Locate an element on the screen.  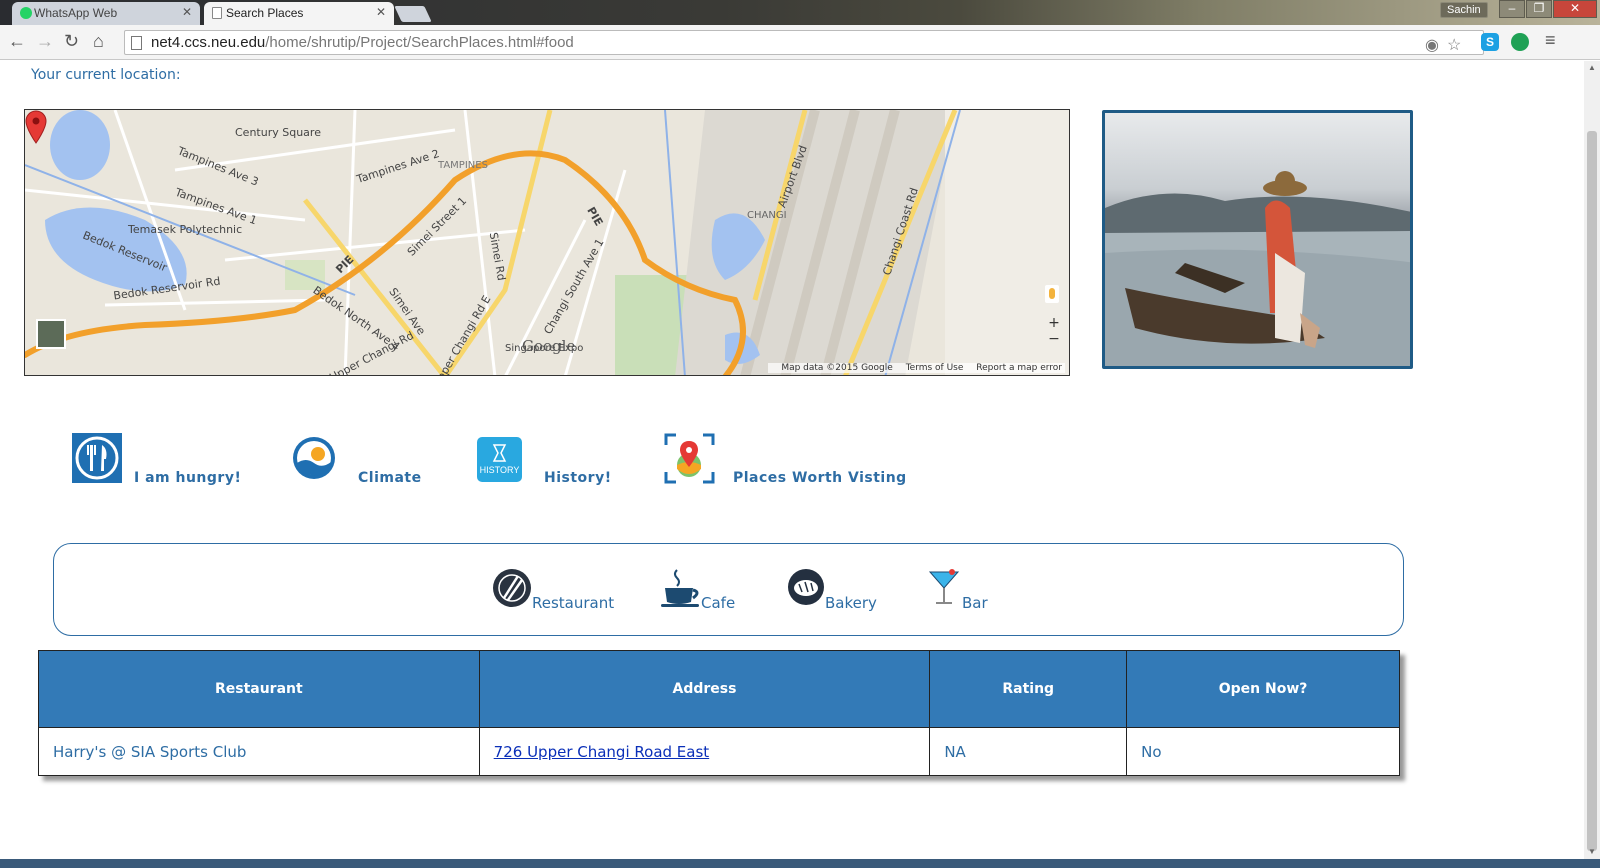
os-taskbar is located at coordinates (800, 863).